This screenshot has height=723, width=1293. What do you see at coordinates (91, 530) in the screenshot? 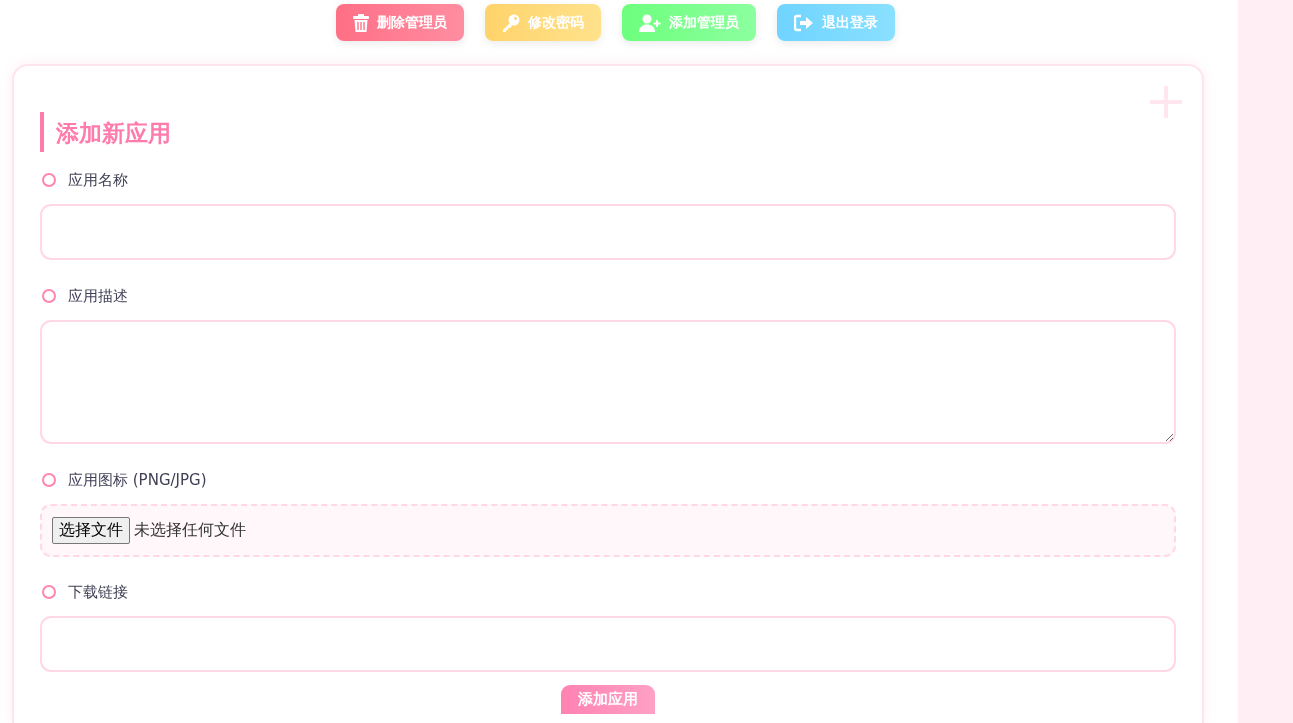
I see `choose-file-button: 选择文件` at bounding box center [91, 530].